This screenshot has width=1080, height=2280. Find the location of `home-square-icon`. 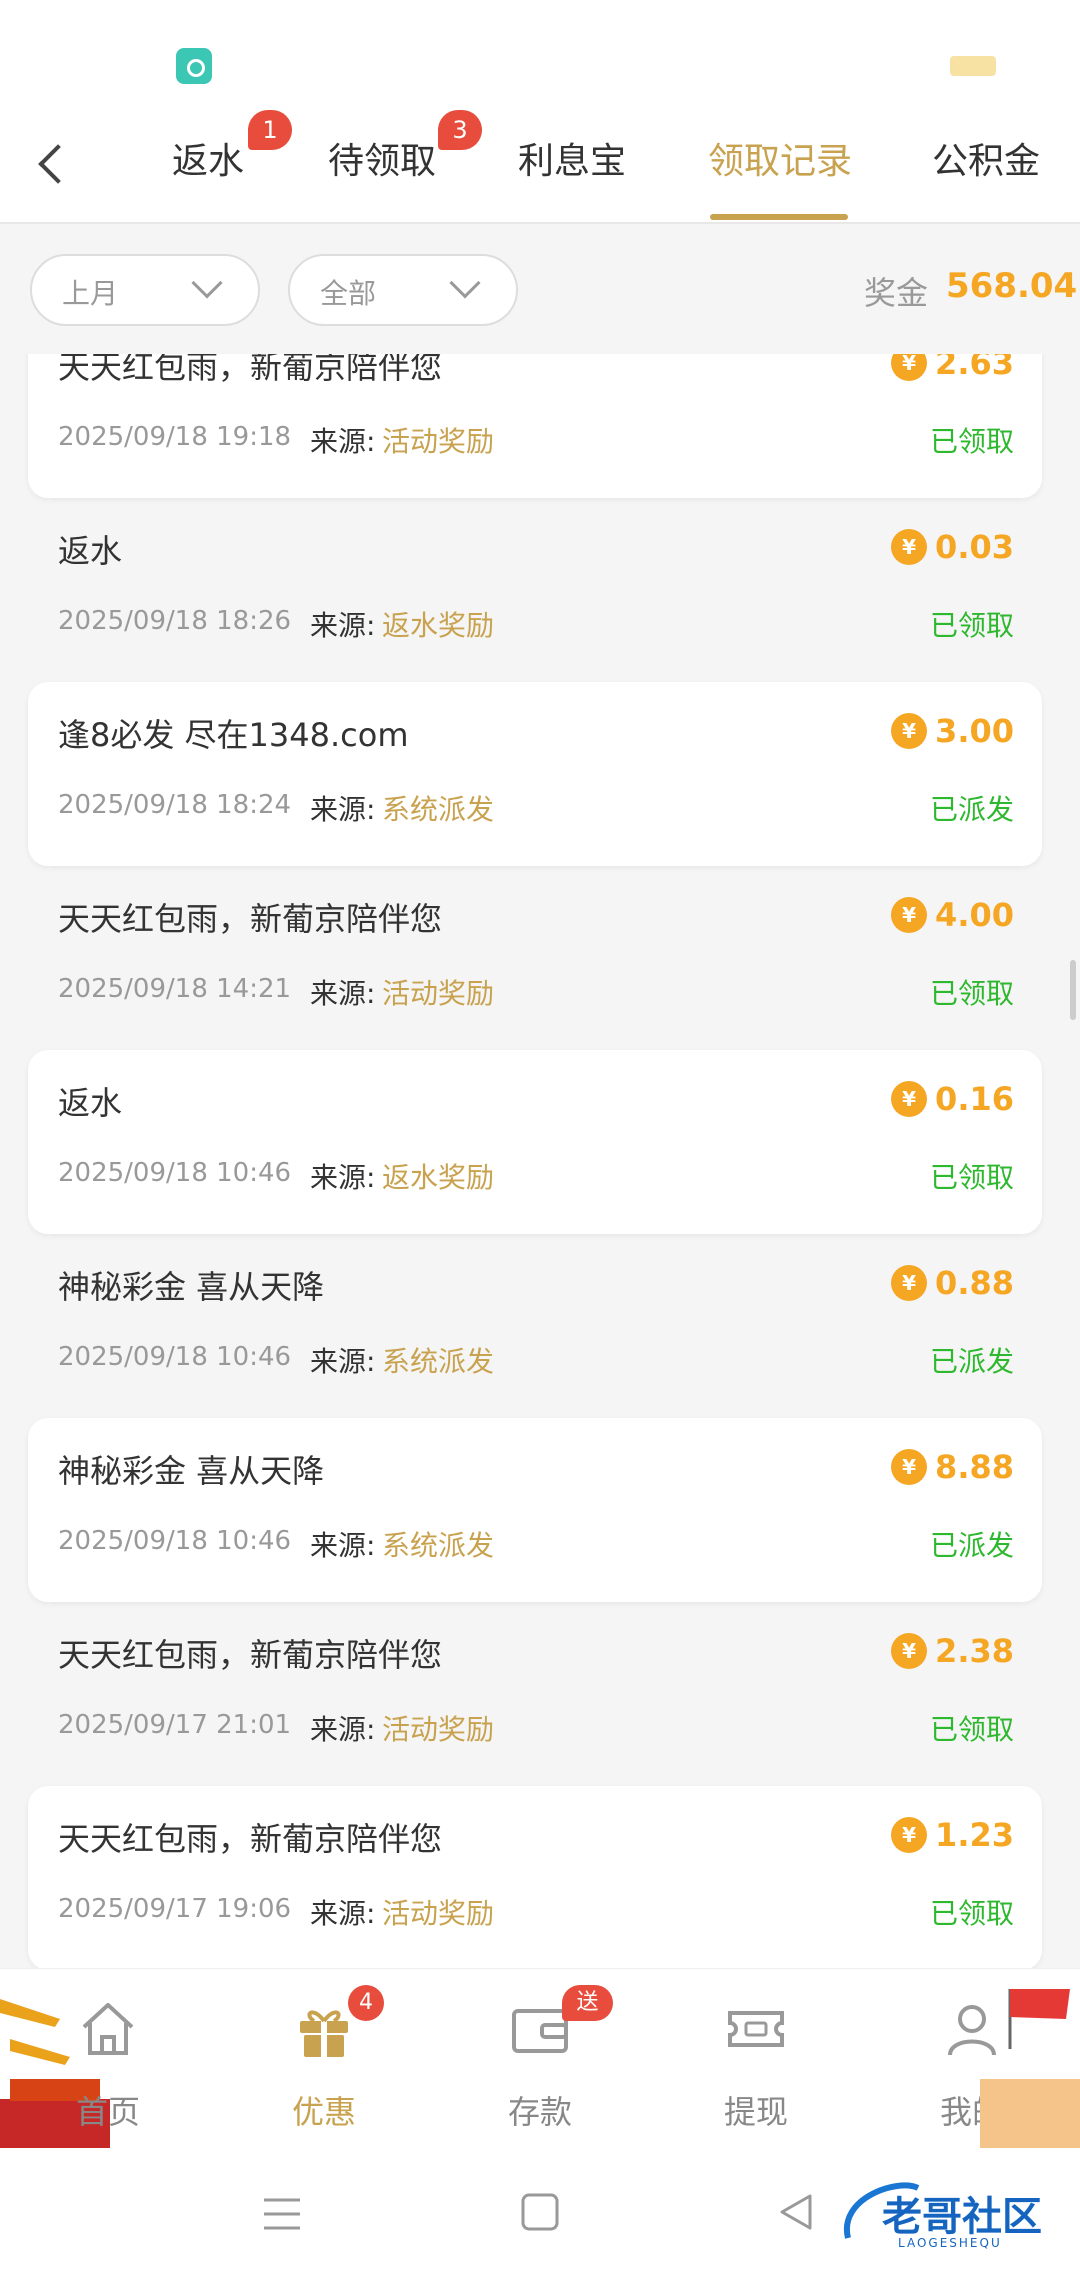

home-square-icon is located at coordinates (540, 2212).